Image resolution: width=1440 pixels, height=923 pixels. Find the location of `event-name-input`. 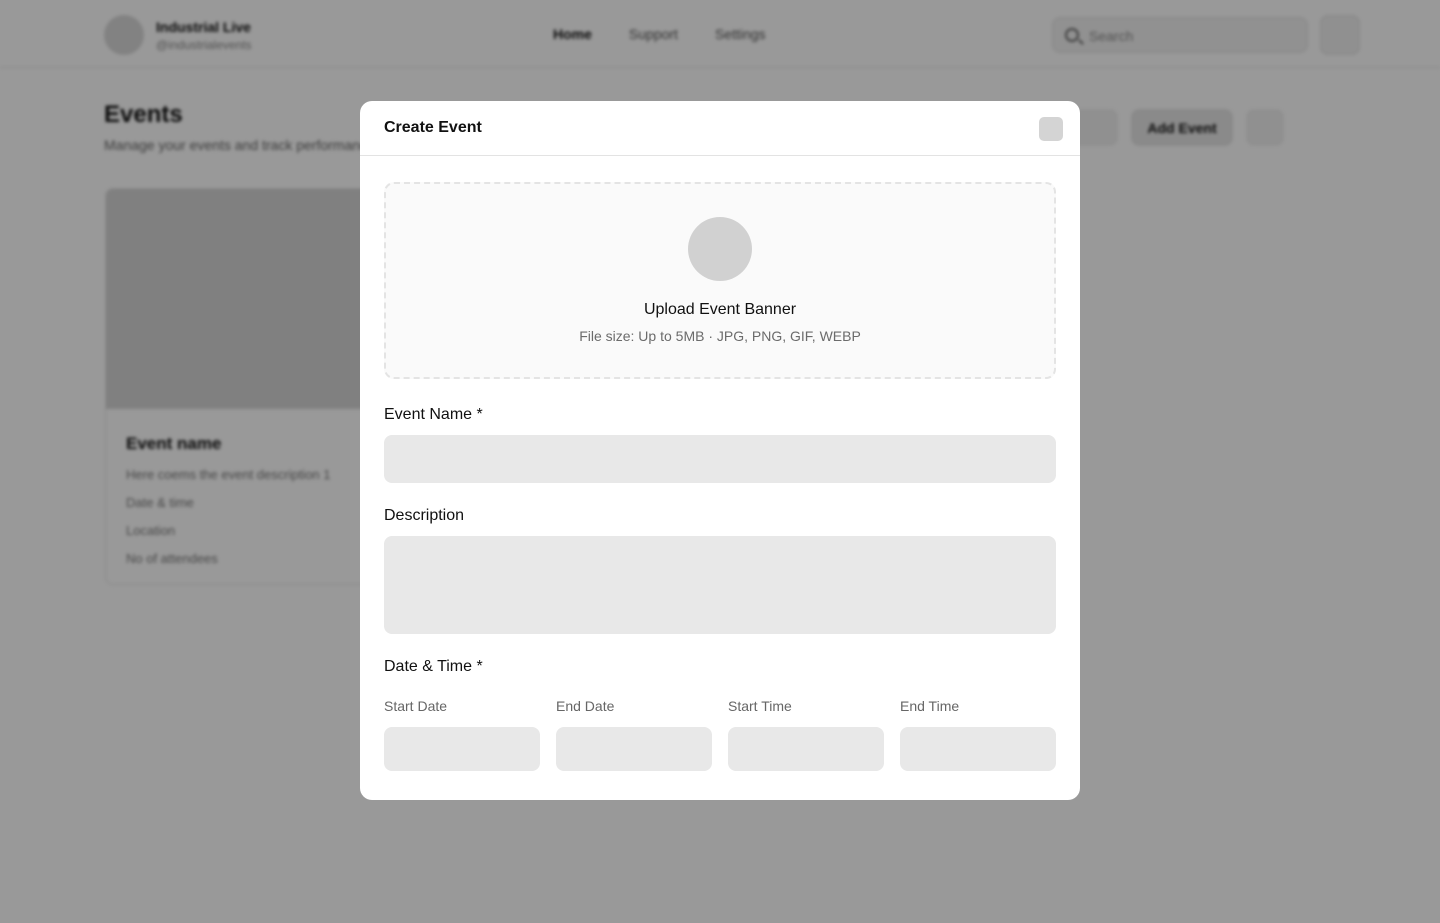

event-name-input is located at coordinates (720, 459).